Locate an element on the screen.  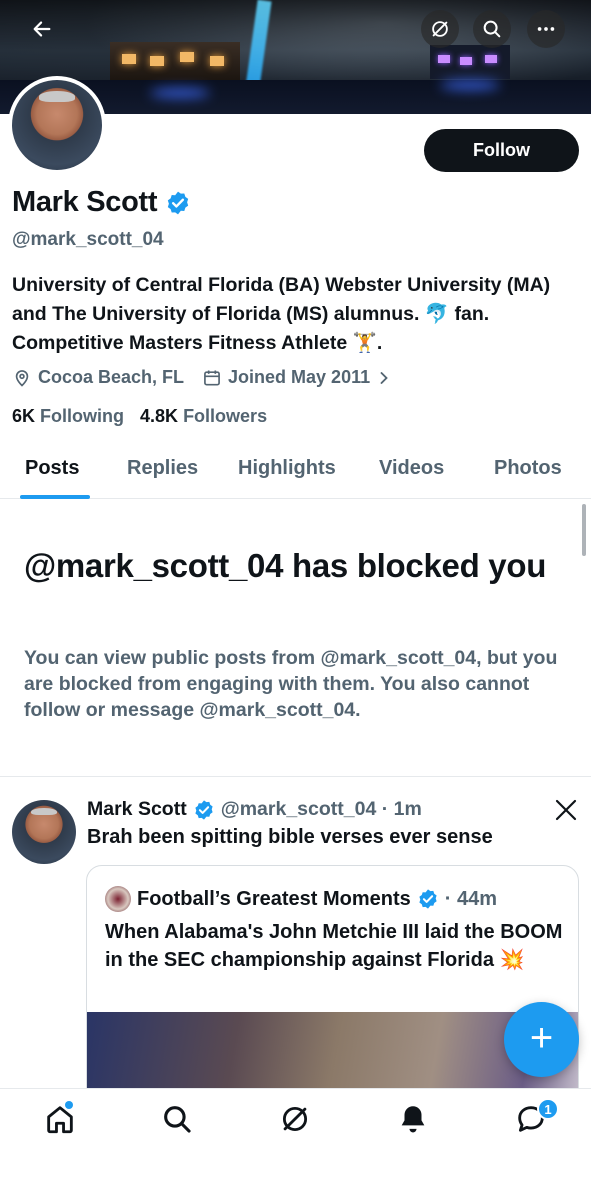
profile-location: Cocoa Beach, FL is located at coordinates (111, 377).